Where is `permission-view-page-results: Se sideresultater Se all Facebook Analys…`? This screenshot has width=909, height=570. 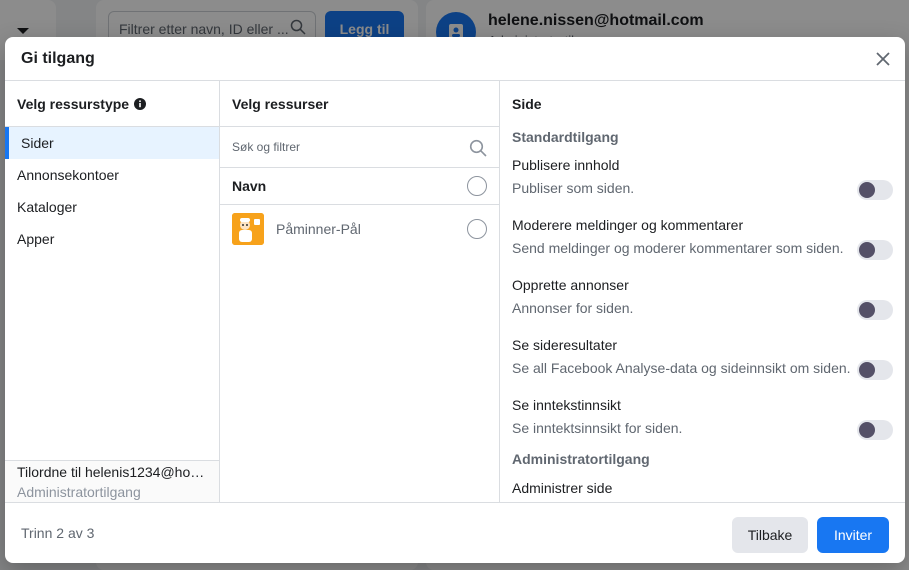
permission-view-page-results: Se sideresultater Se all Facebook Analys… is located at coordinates (702, 359).